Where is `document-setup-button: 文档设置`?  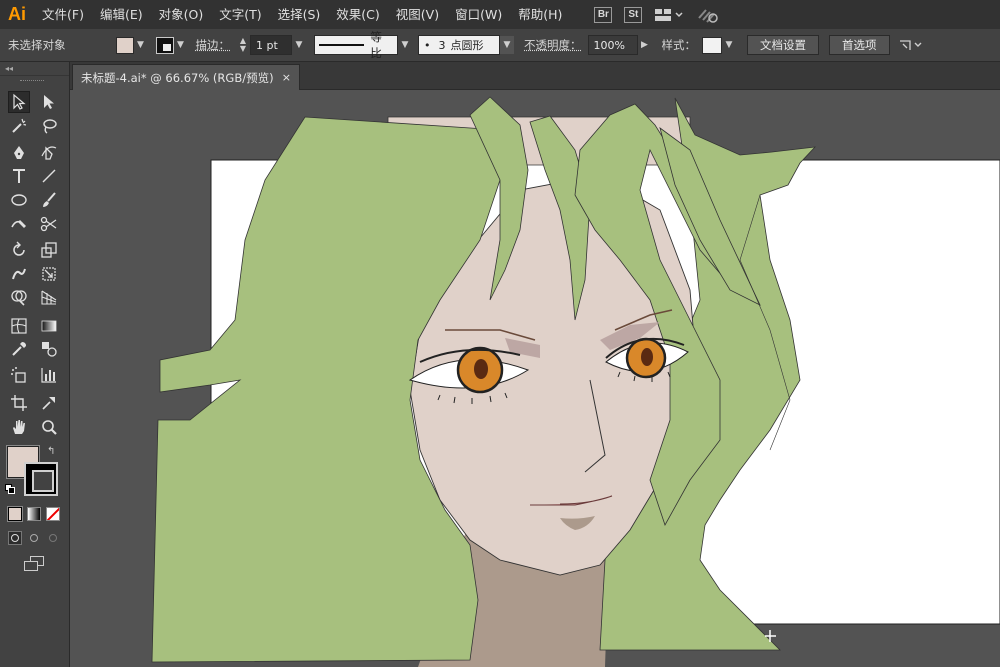 document-setup-button: 文档设置 is located at coordinates (783, 45).